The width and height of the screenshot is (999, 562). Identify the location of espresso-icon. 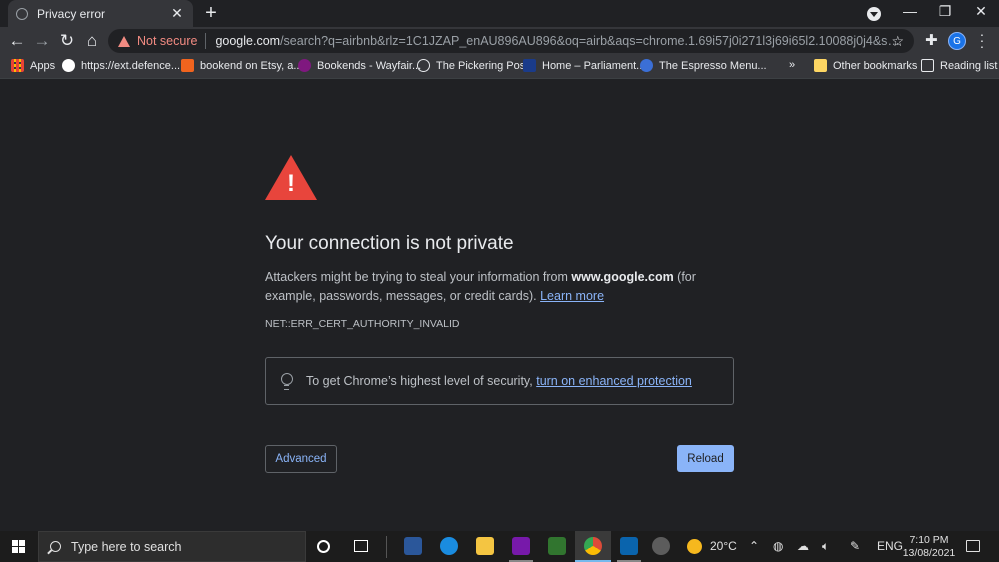
(646, 65).